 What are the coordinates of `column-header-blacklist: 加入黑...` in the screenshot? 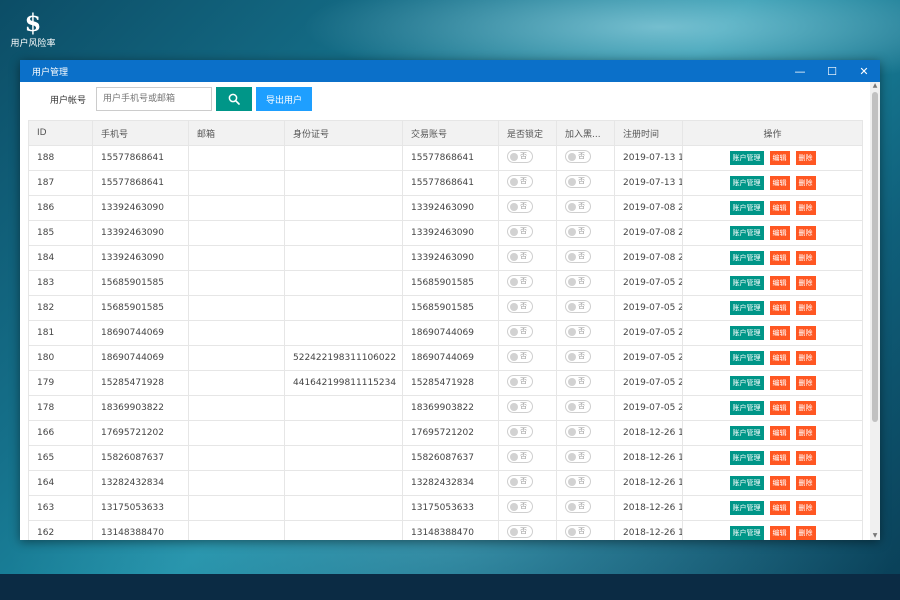 It's located at (585, 133).